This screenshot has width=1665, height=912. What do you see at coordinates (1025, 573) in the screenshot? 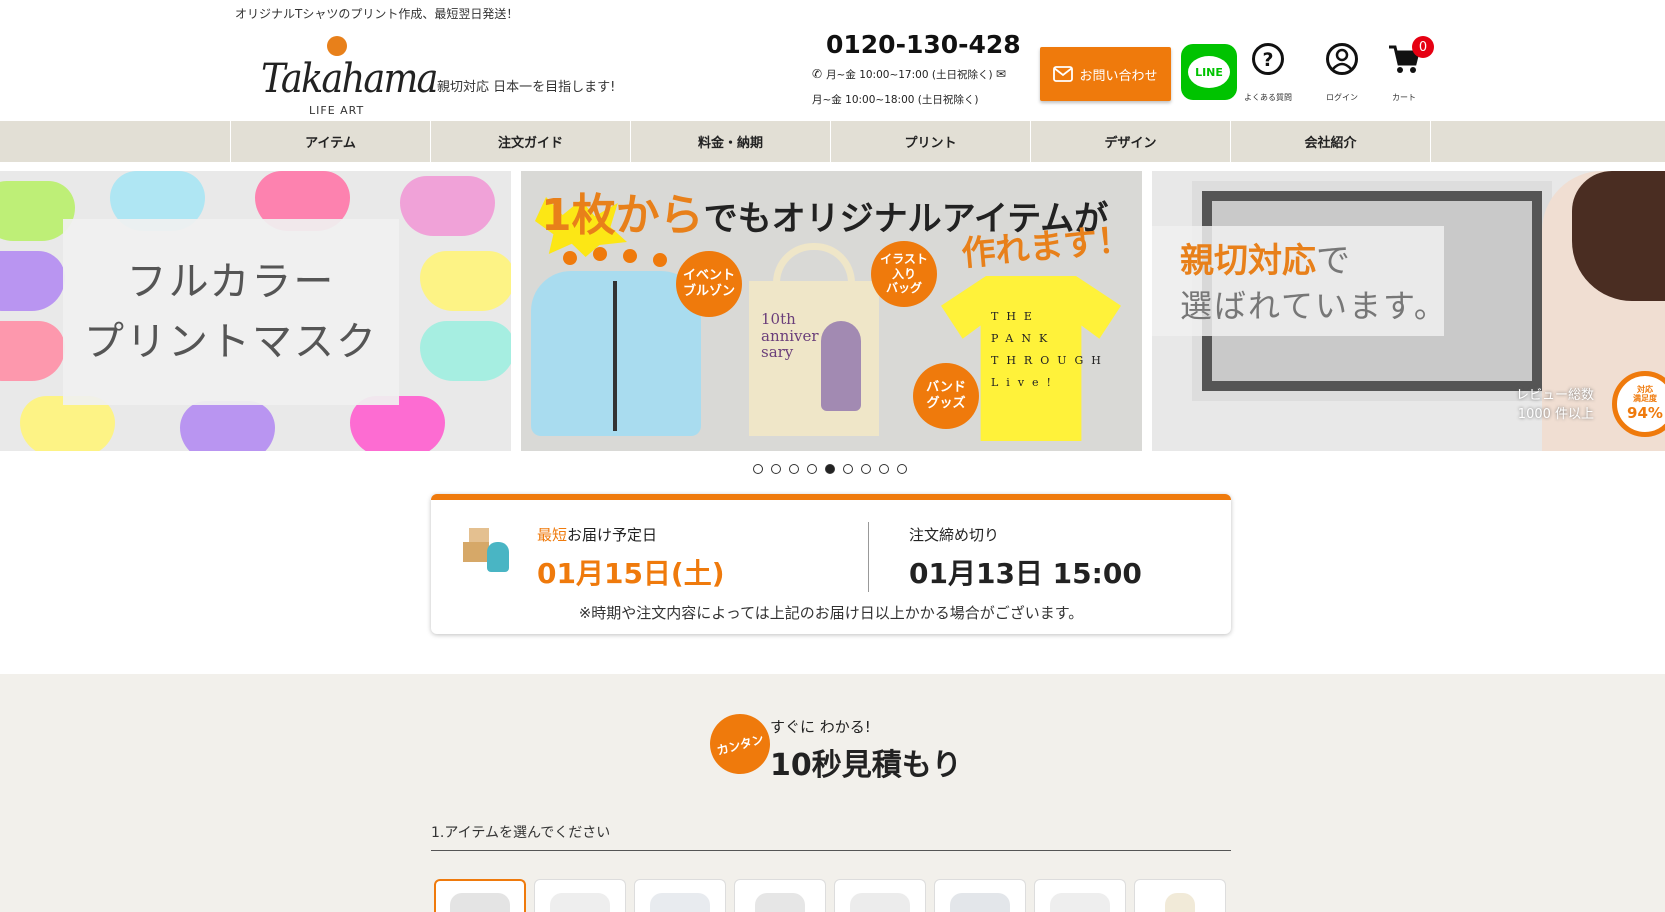
I see `cutoff-date: 01月13日 15:00` at bounding box center [1025, 573].